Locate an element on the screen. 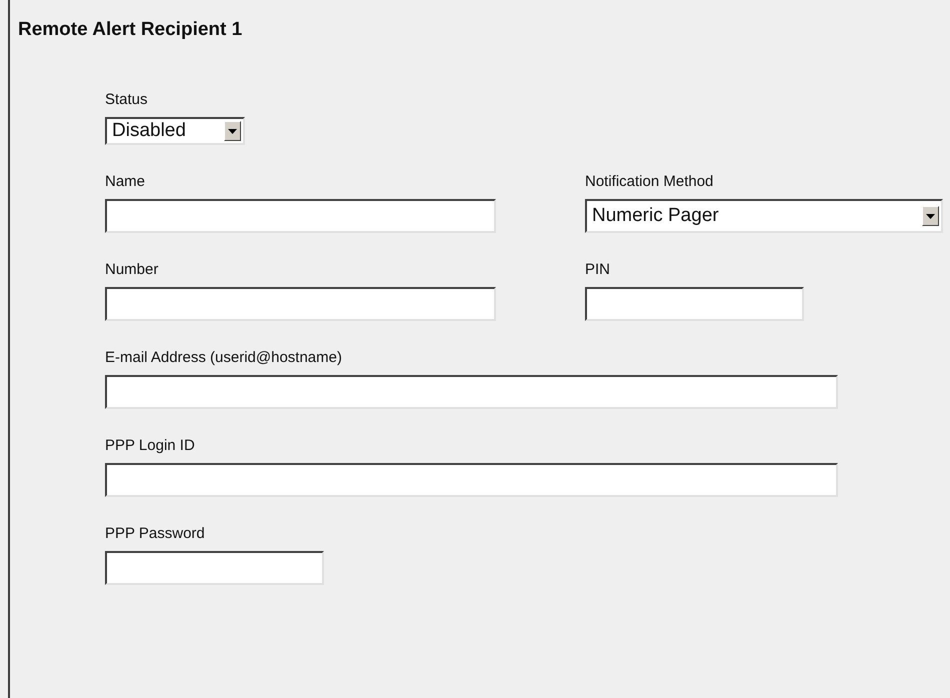 This screenshot has height=698, width=950. field-label: E-mail Address (userid@hostname) is located at coordinates (224, 358).